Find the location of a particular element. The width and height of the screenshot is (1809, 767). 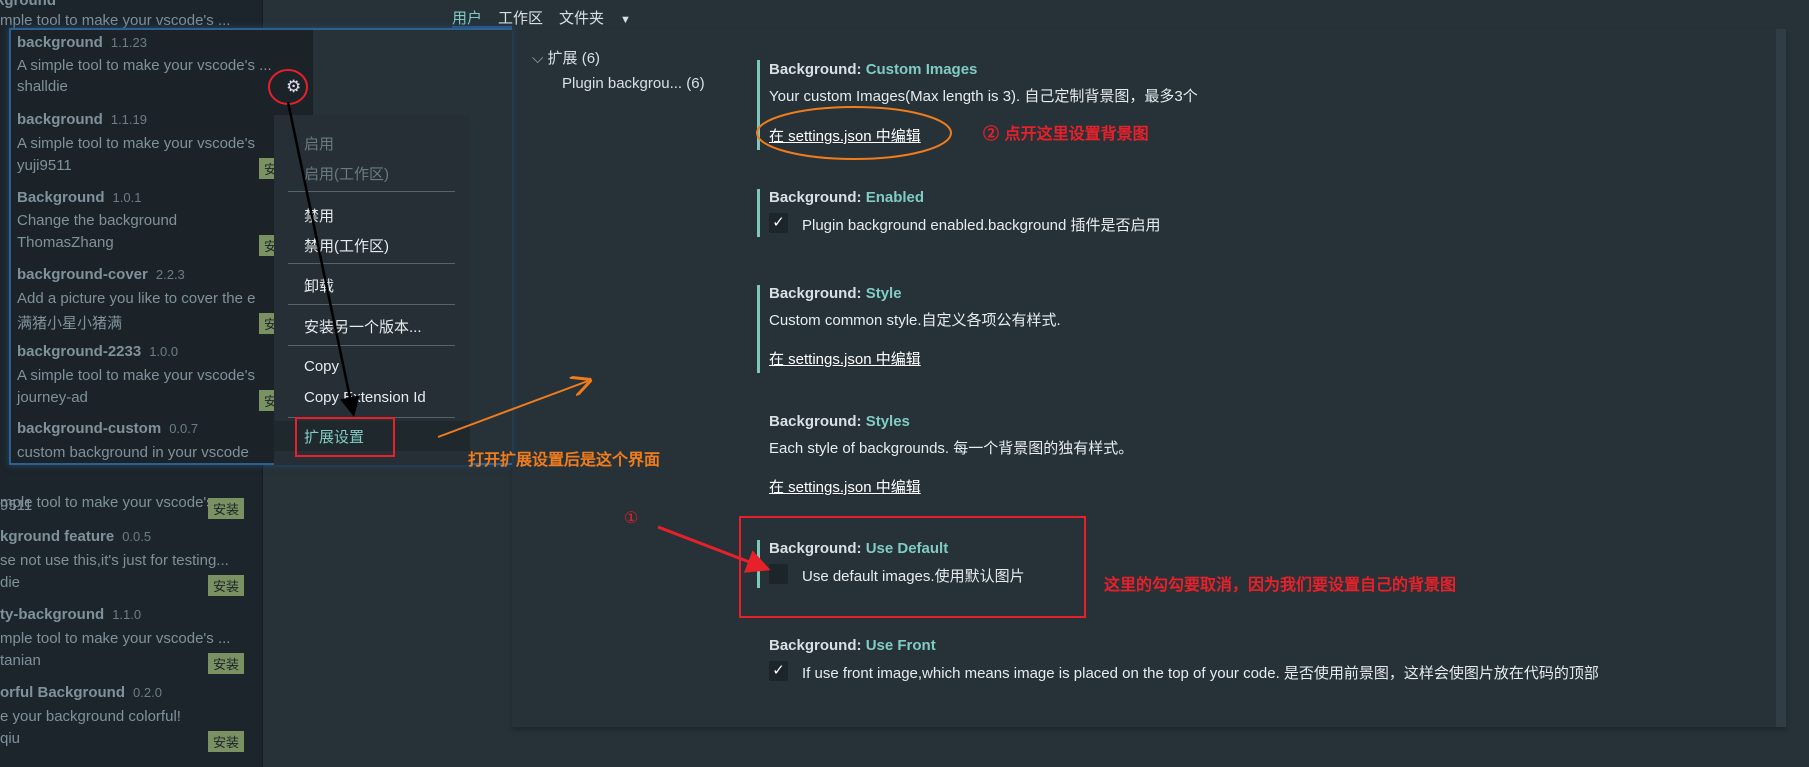

annotation-ellipse-link is located at coordinates (854, 133).